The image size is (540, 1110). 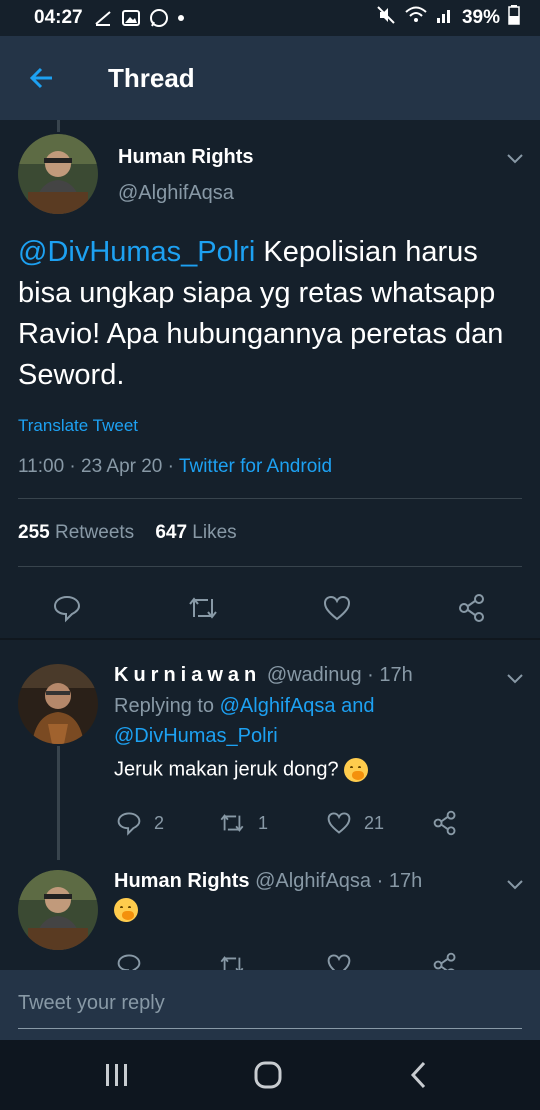 I want to click on reply-header: Human Rights @AlghifAqsa · 17h, so click(x=268, y=881).